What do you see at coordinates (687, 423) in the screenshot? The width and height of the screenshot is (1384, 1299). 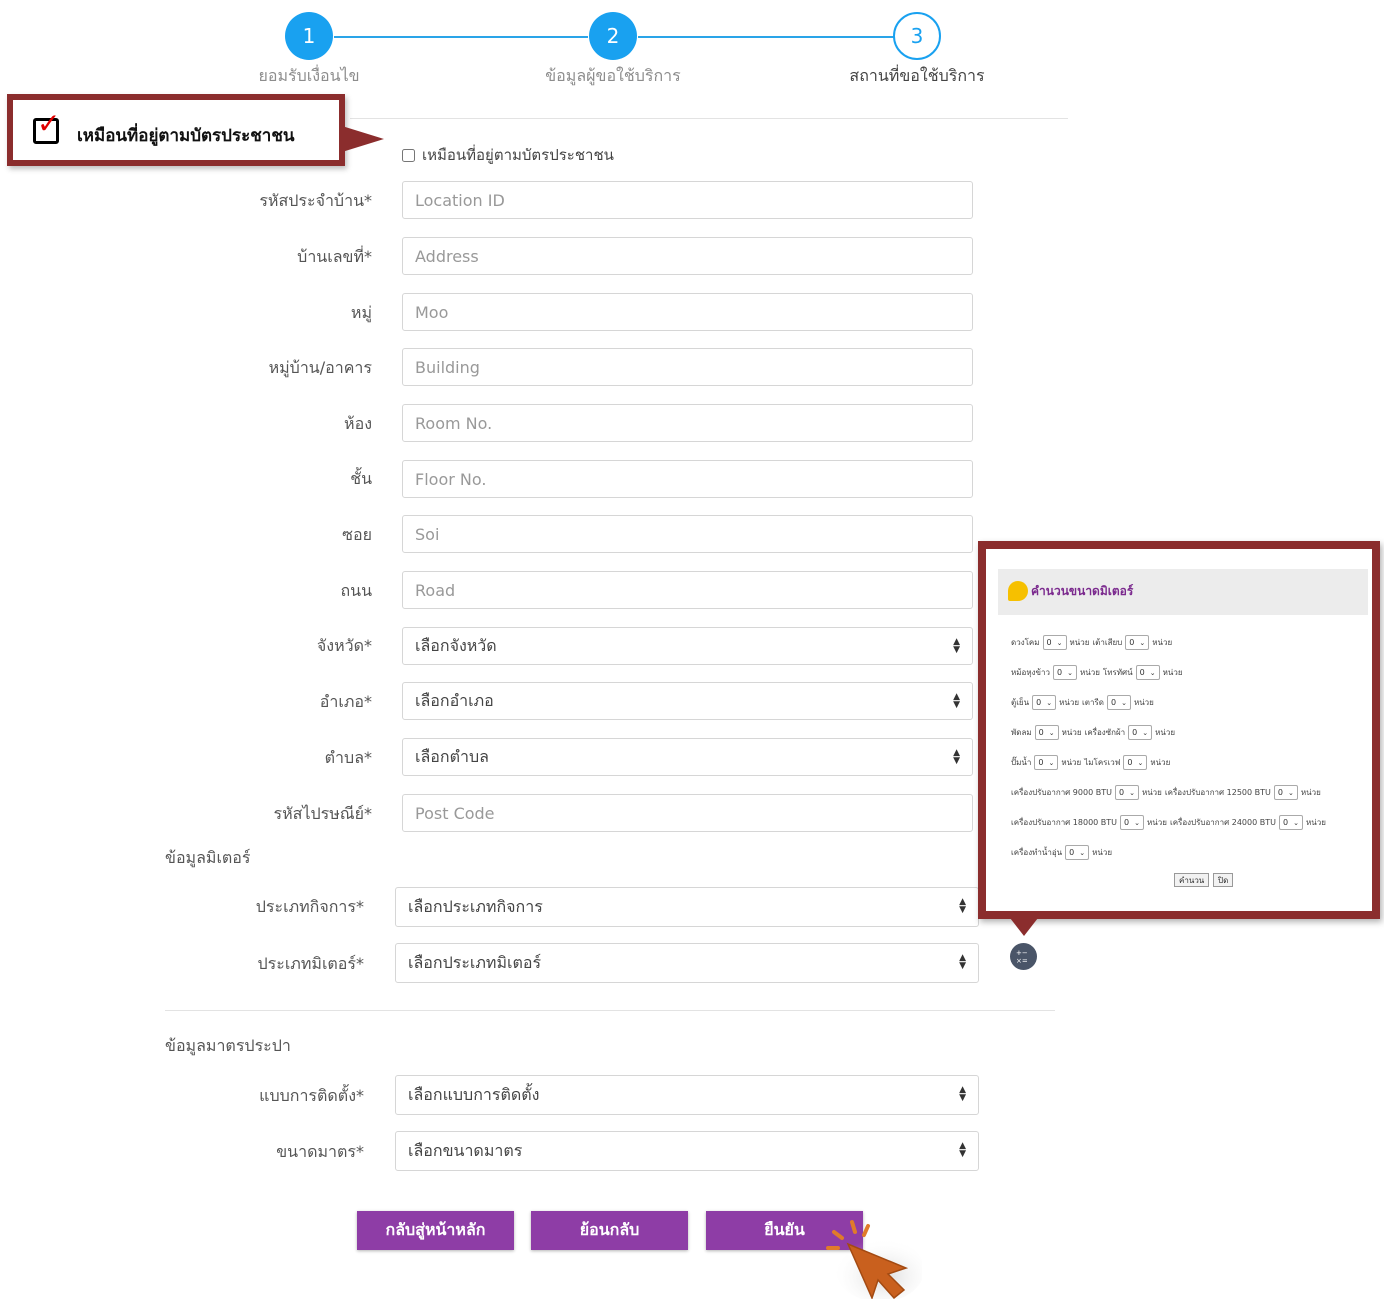 I see `room-input: Room No.` at bounding box center [687, 423].